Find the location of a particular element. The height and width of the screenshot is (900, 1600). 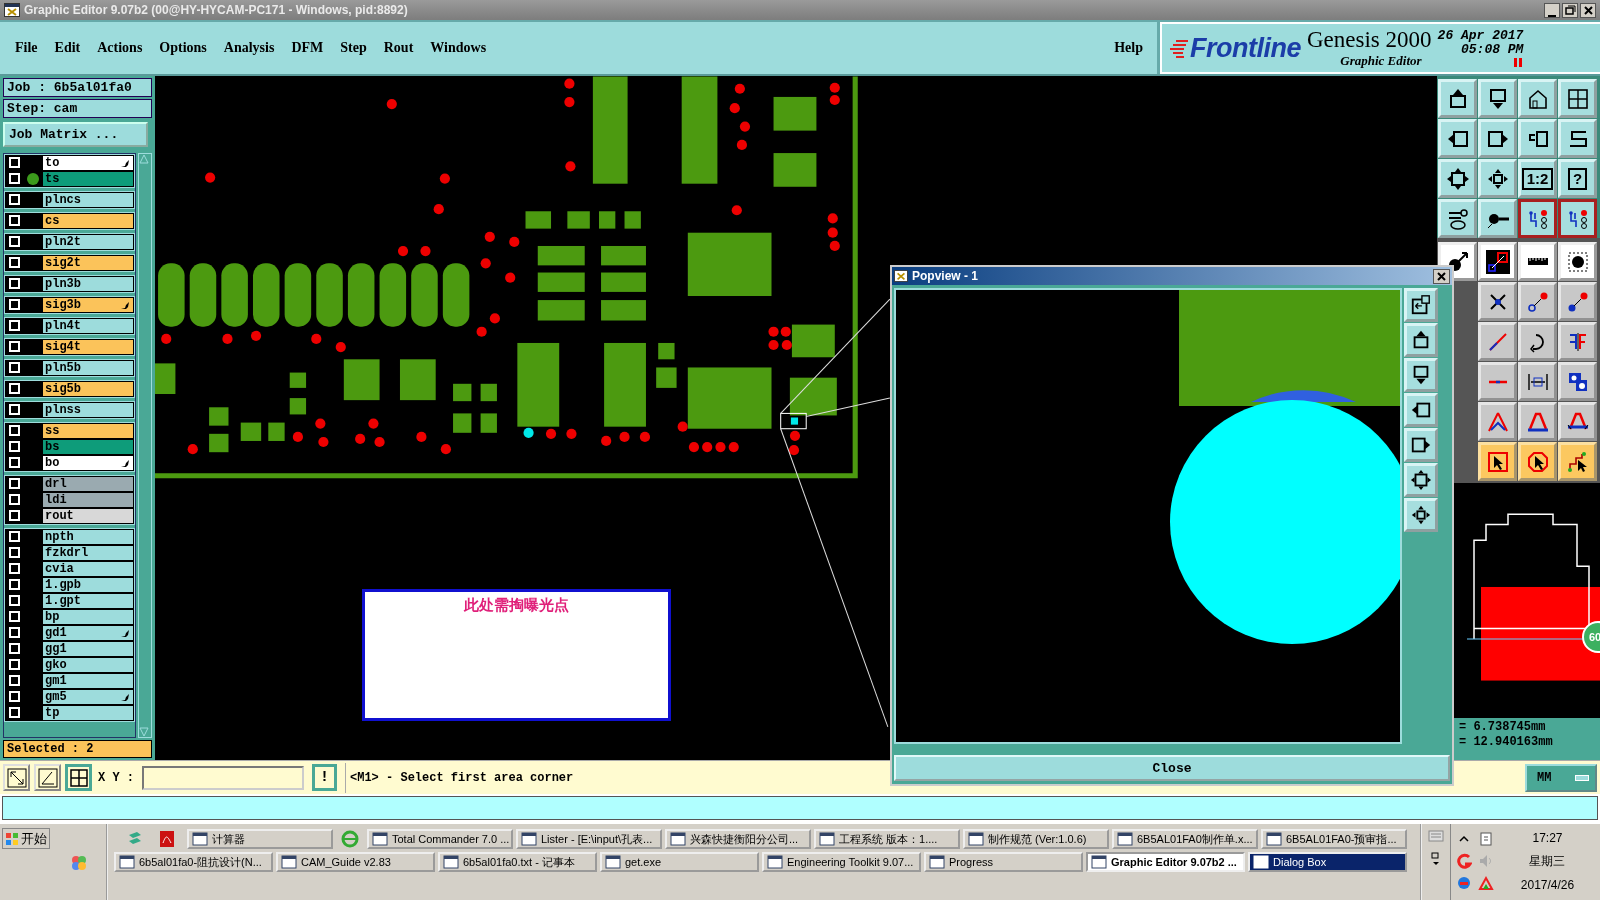

alert-button: ! is located at coordinates (324, 777).